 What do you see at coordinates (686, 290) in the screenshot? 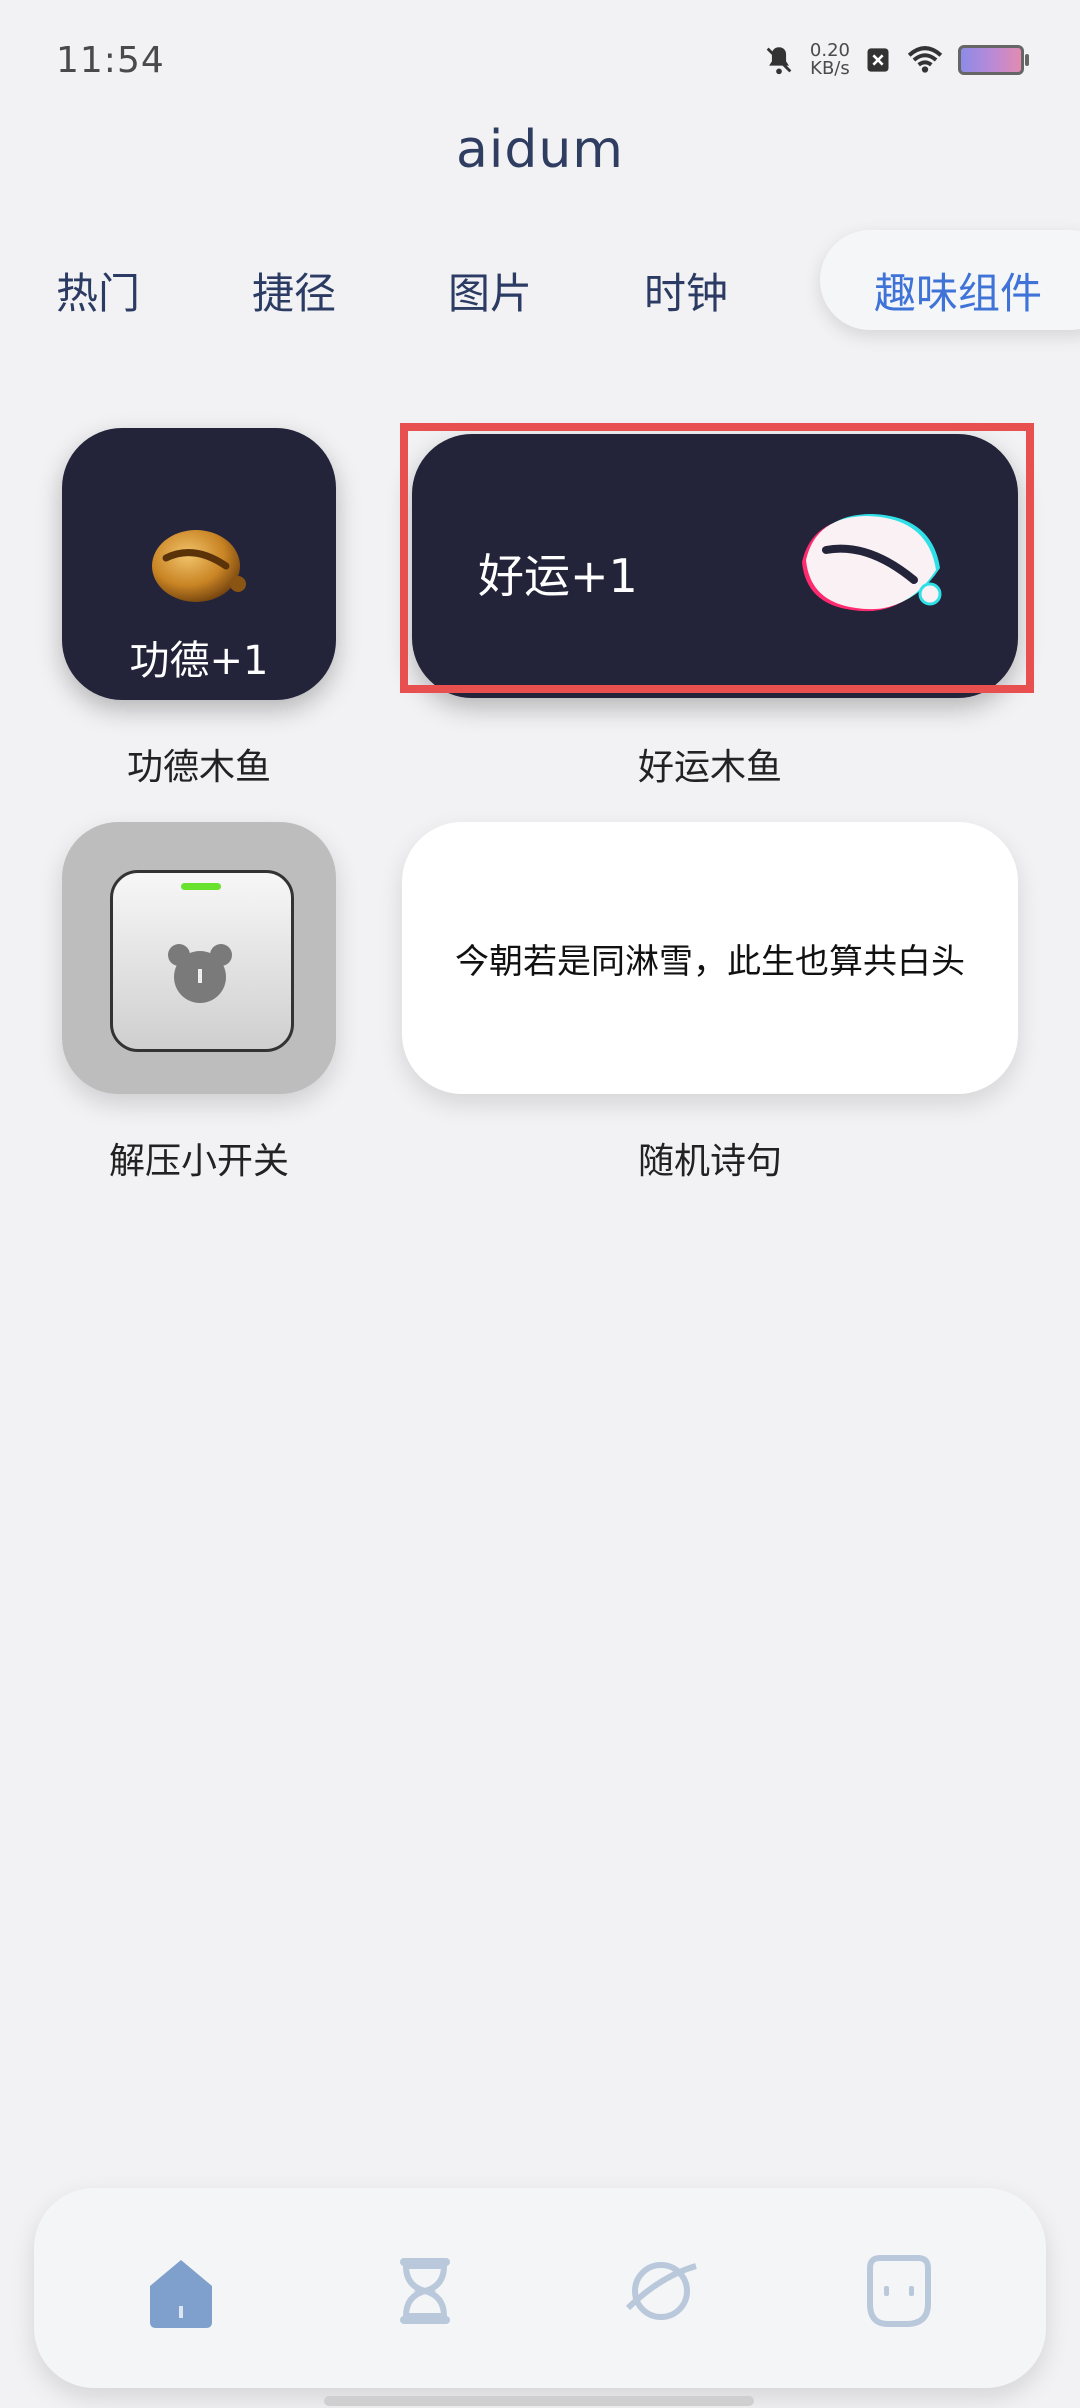
I see `tab-clock: 时钟` at bounding box center [686, 290].